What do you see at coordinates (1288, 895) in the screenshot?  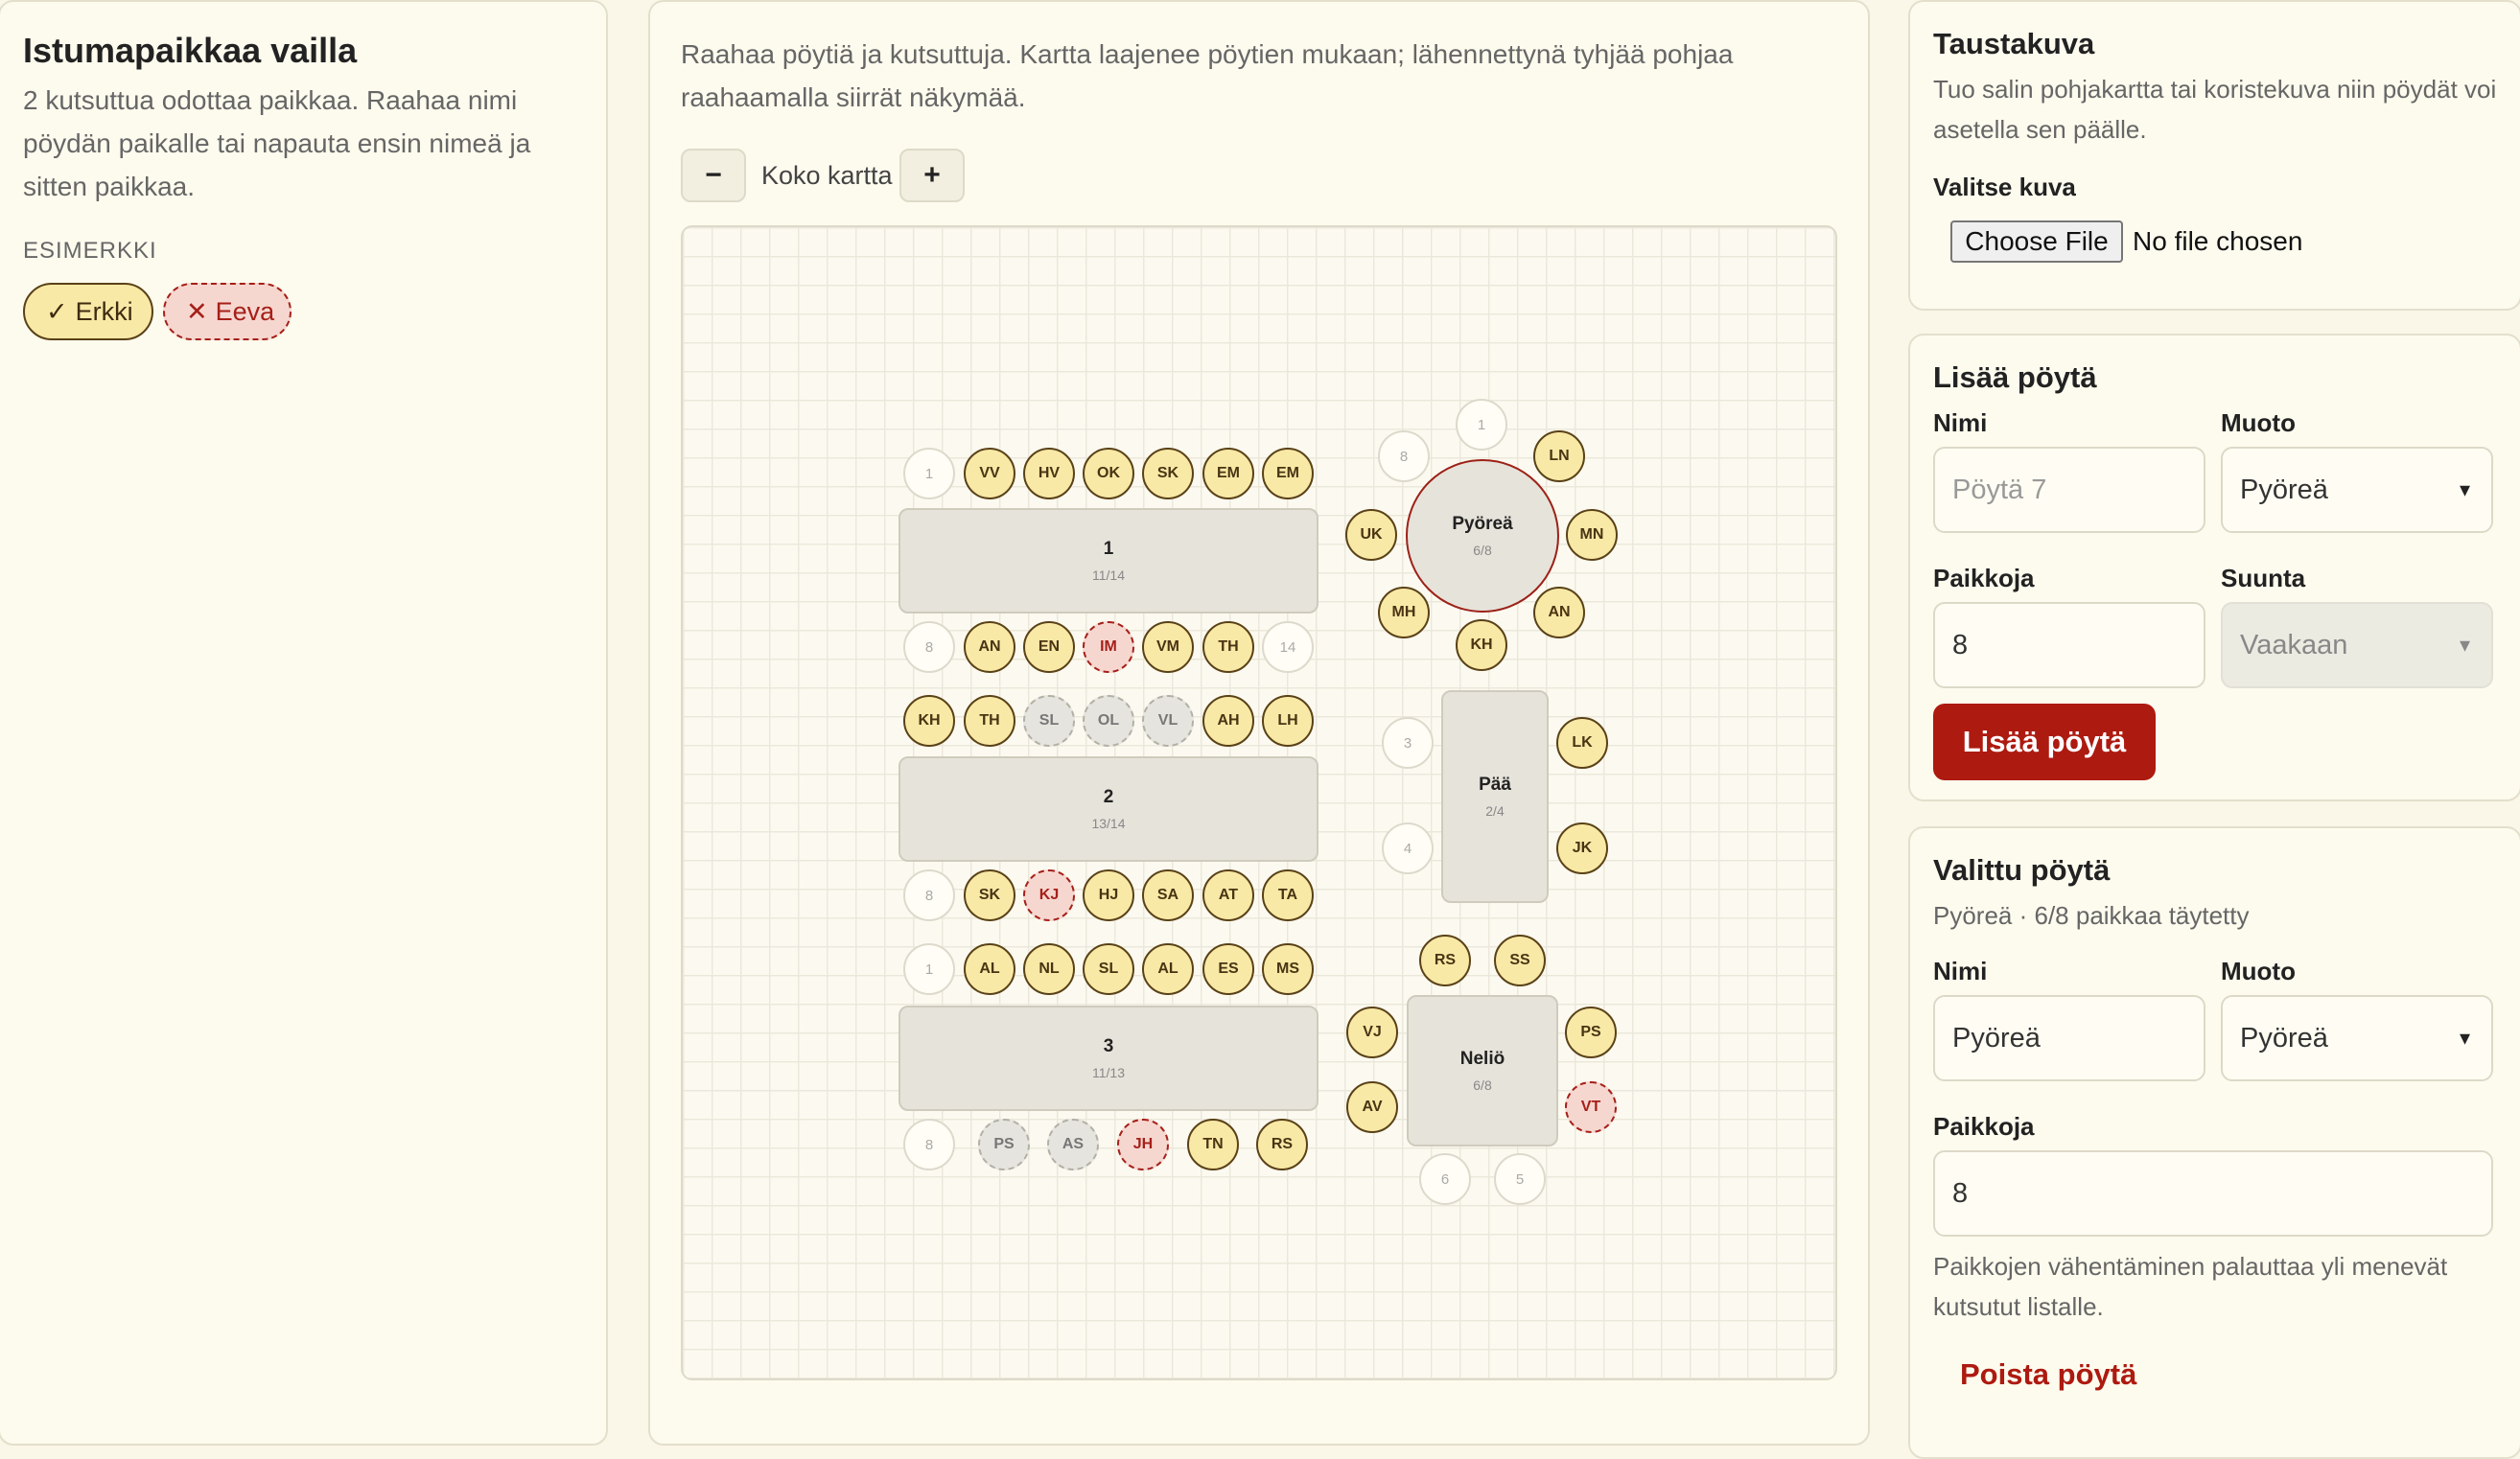 I see `seat: TA` at bounding box center [1288, 895].